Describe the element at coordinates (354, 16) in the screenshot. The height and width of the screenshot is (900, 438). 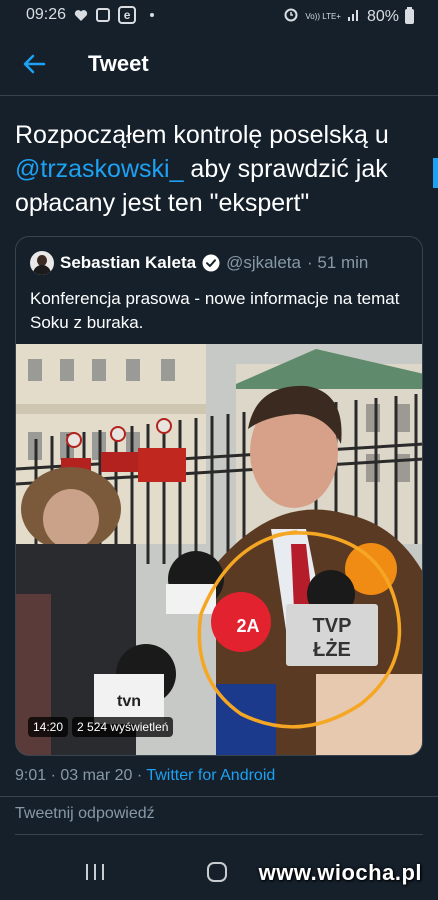
I see `signal-icon` at that location.